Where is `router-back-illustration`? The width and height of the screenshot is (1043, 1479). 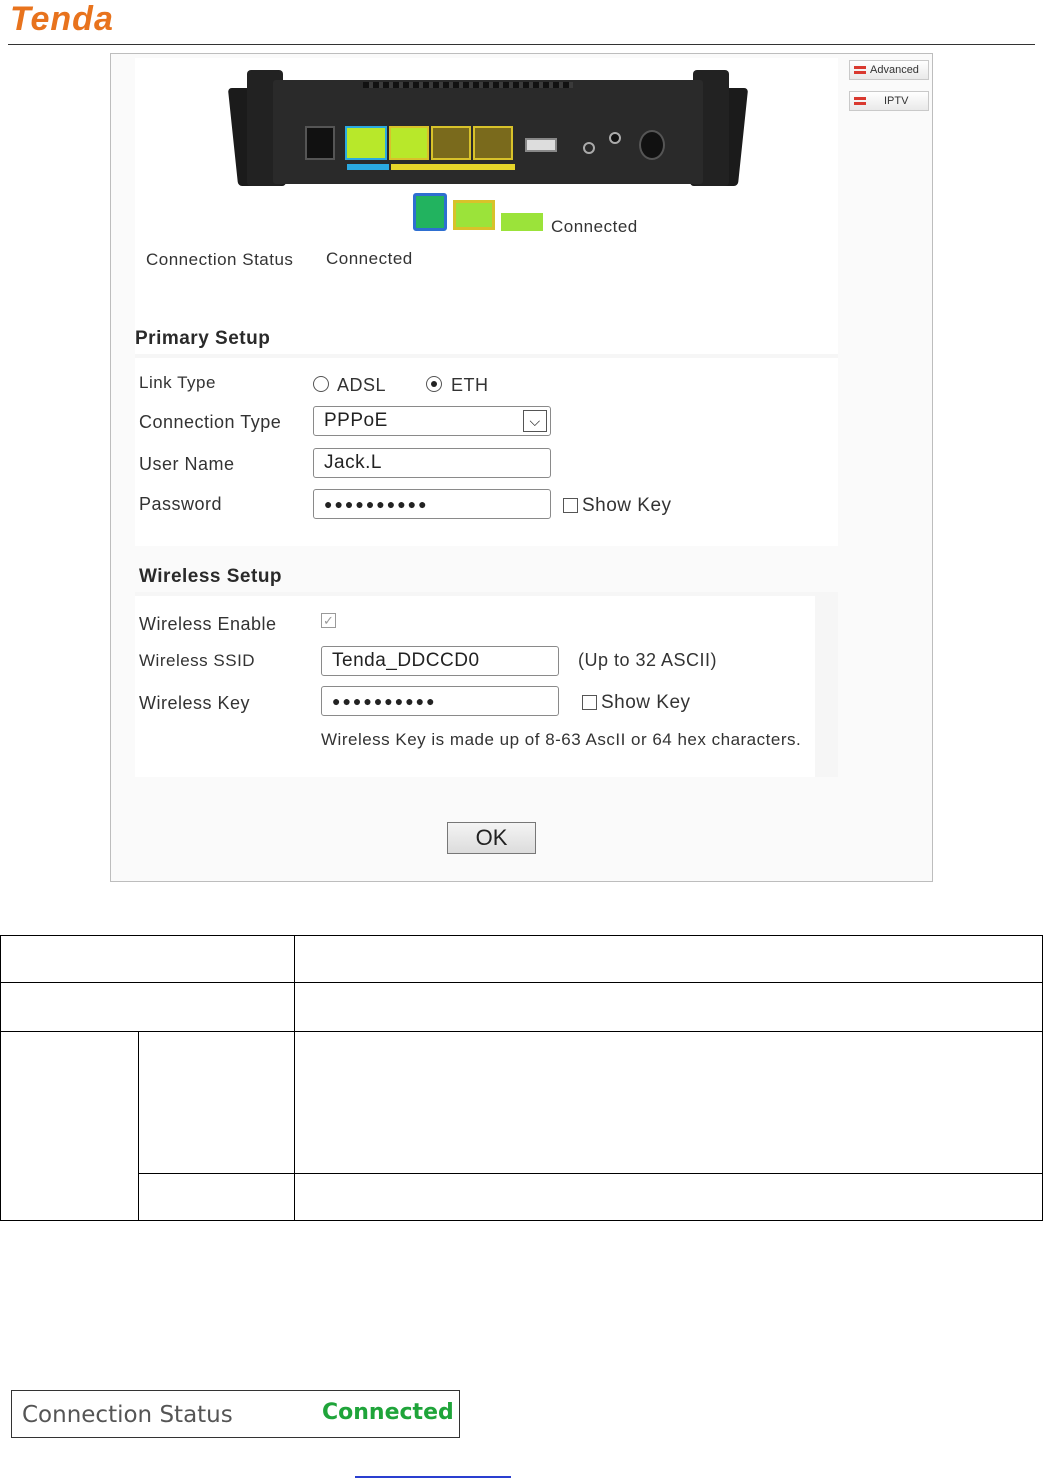 router-back-illustration is located at coordinates (488, 128).